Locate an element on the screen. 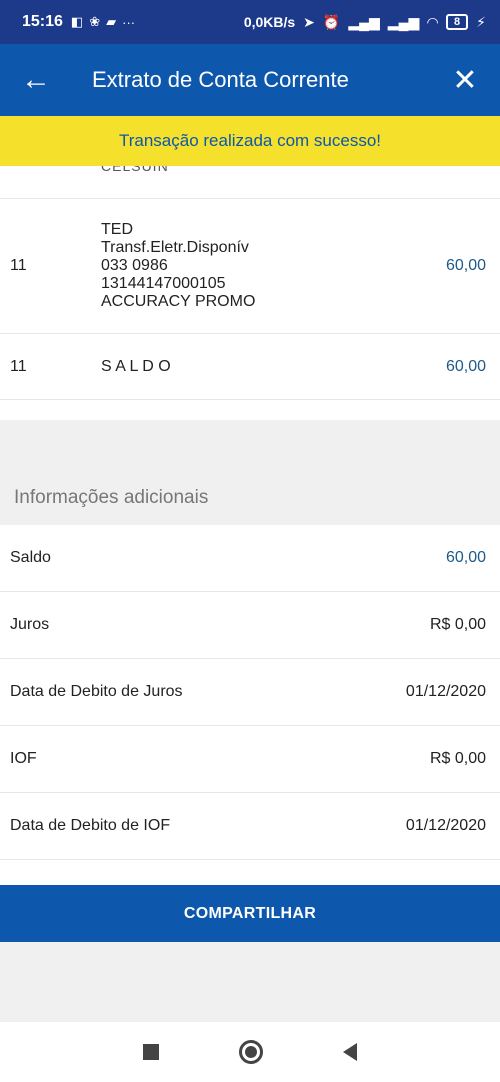  app-notification-icon: ◧ is located at coordinates (77, 21).